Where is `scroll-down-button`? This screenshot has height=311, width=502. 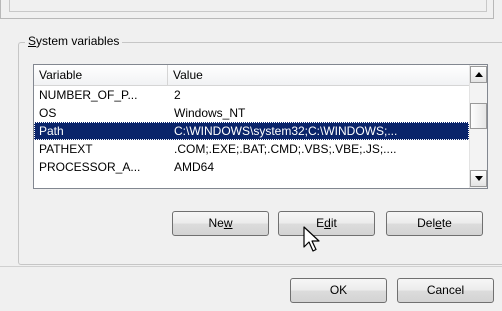 scroll-down-button is located at coordinates (478, 178).